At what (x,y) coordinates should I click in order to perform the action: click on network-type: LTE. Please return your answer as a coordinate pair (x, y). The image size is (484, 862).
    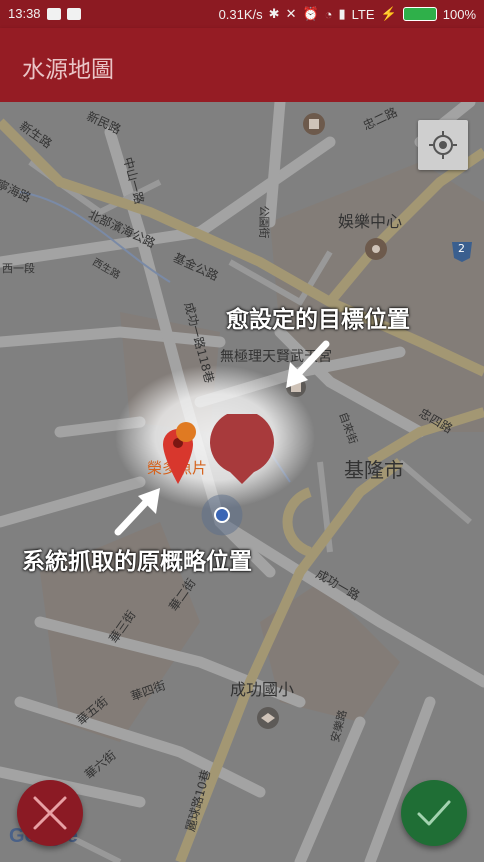
    Looking at the image, I should click on (363, 14).